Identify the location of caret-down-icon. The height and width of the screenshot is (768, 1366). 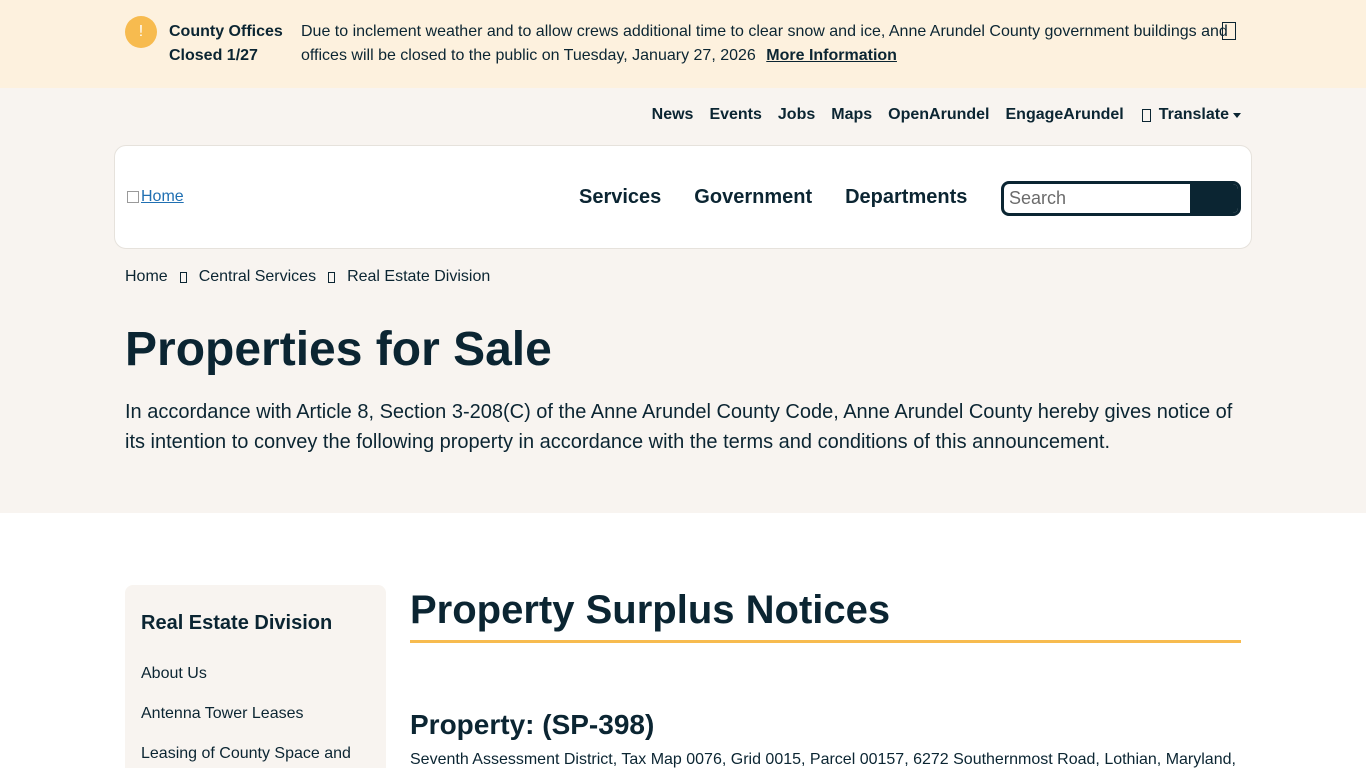
(1237, 115).